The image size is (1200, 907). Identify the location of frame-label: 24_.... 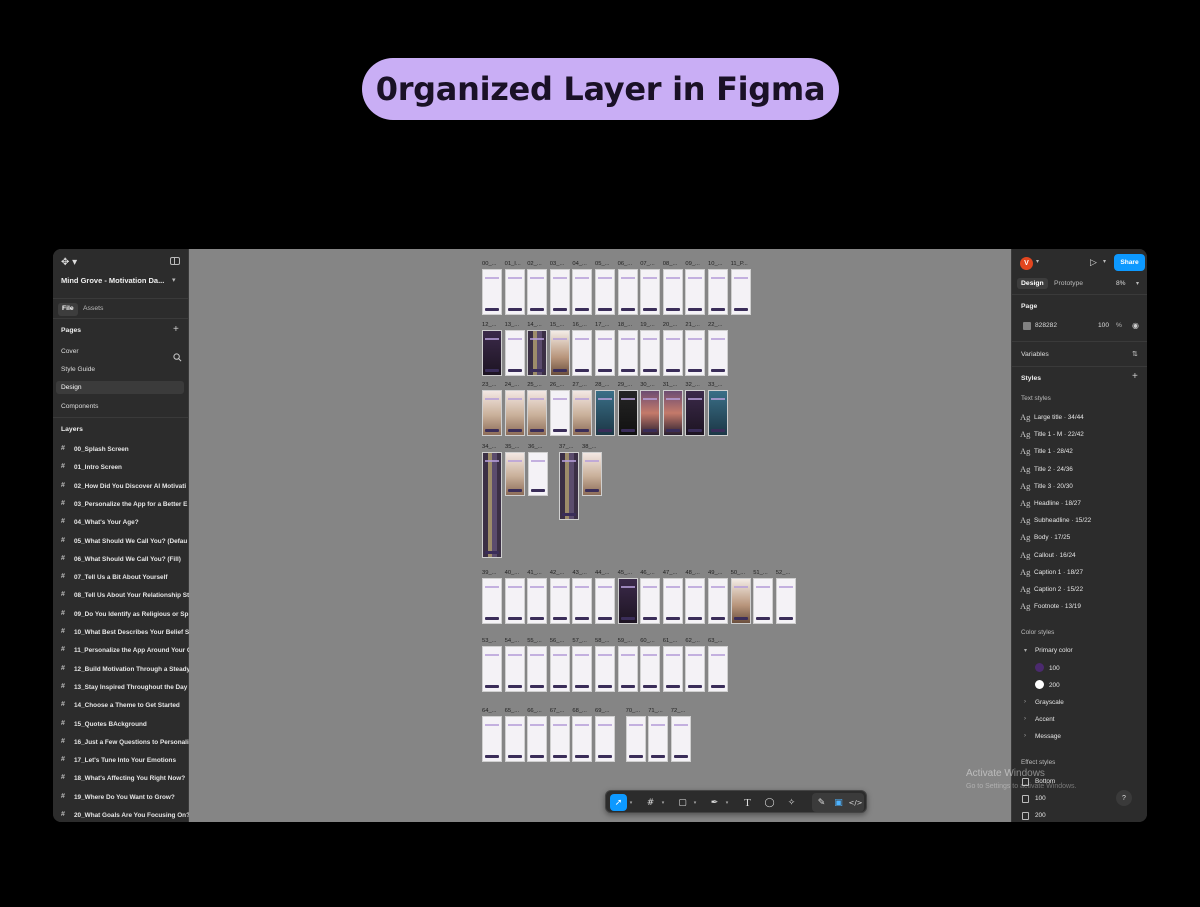
(512, 385).